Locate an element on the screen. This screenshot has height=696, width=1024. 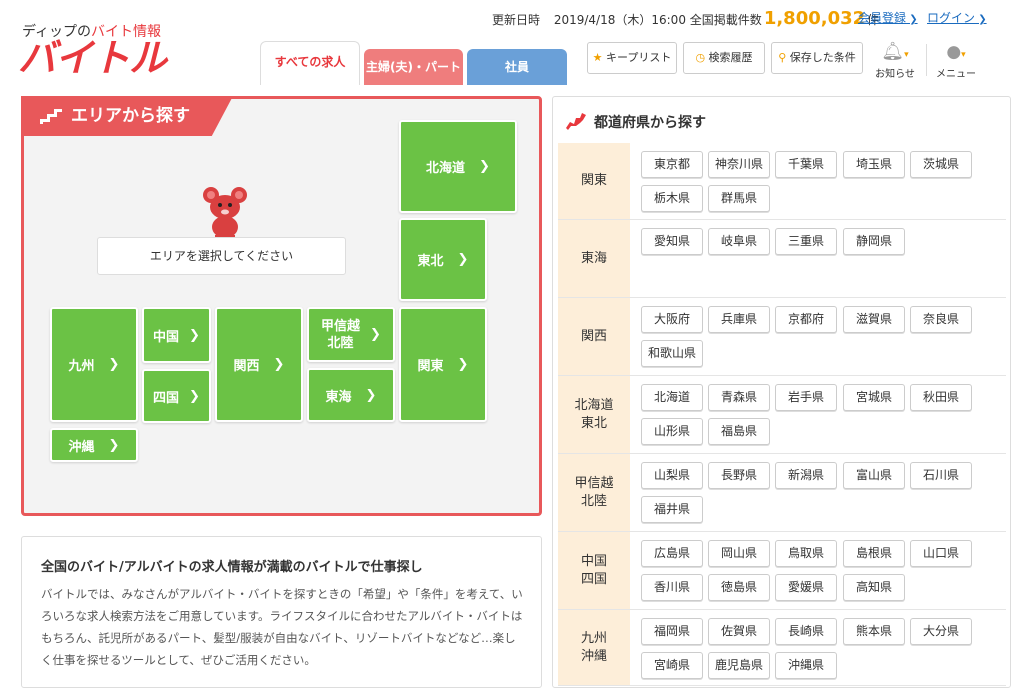
prefecture-button: 石川県 is located at coordinates (941, 475).